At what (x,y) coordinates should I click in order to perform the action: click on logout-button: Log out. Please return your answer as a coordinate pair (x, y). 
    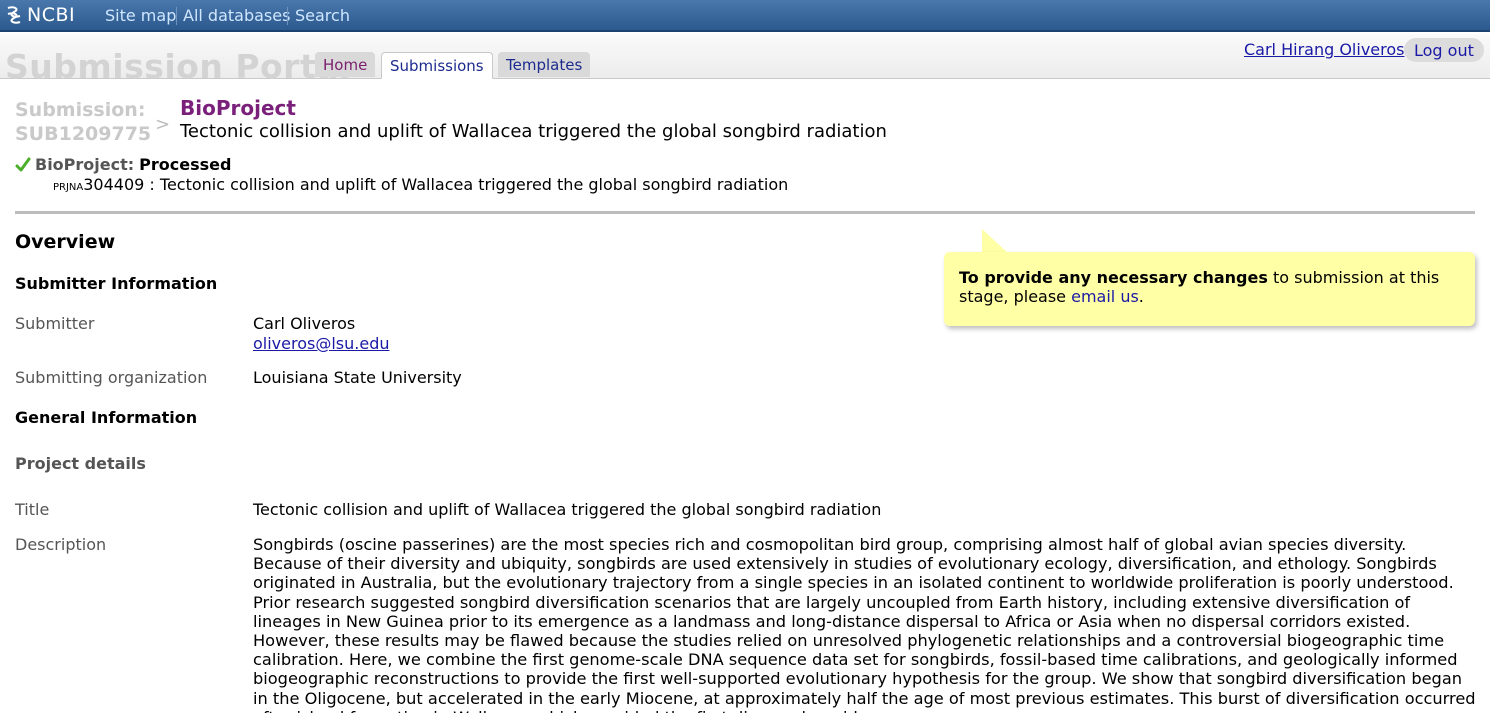
    Looking at the image, I should click on (1444, 50).